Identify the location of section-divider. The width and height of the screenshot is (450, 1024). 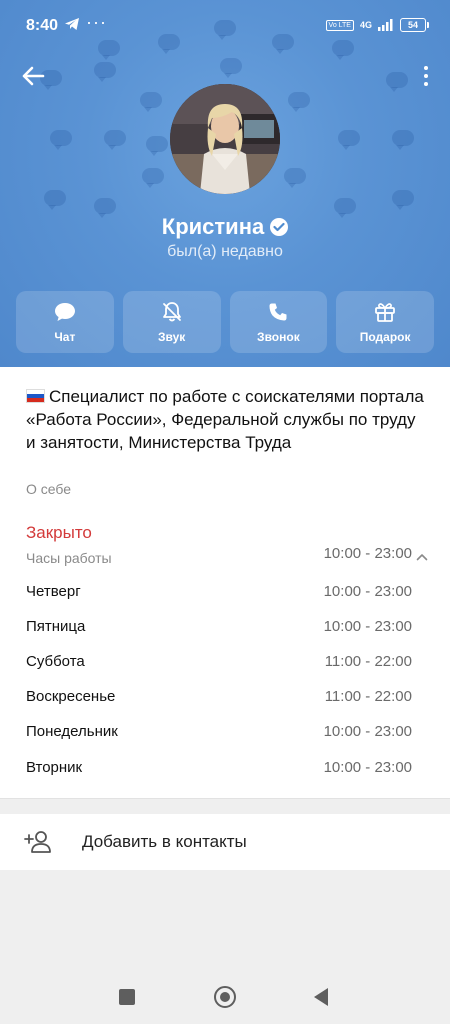
(225, 806).